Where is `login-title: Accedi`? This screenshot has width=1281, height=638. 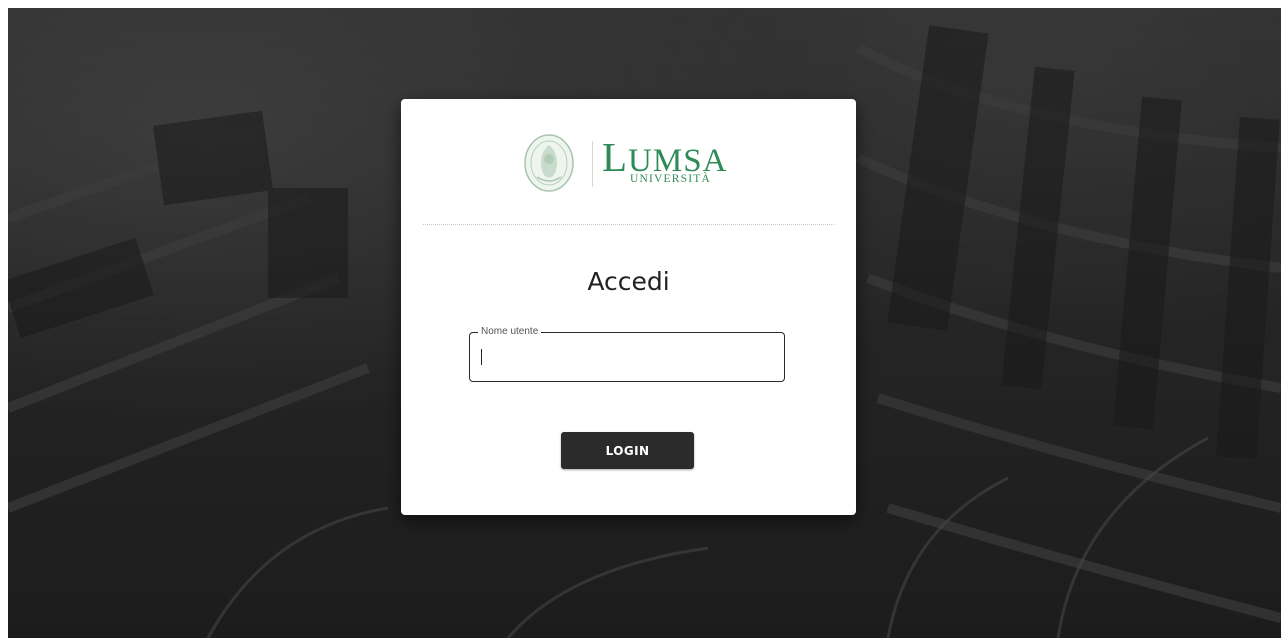 login-title: Accedi is located at coordinates (628, 281).